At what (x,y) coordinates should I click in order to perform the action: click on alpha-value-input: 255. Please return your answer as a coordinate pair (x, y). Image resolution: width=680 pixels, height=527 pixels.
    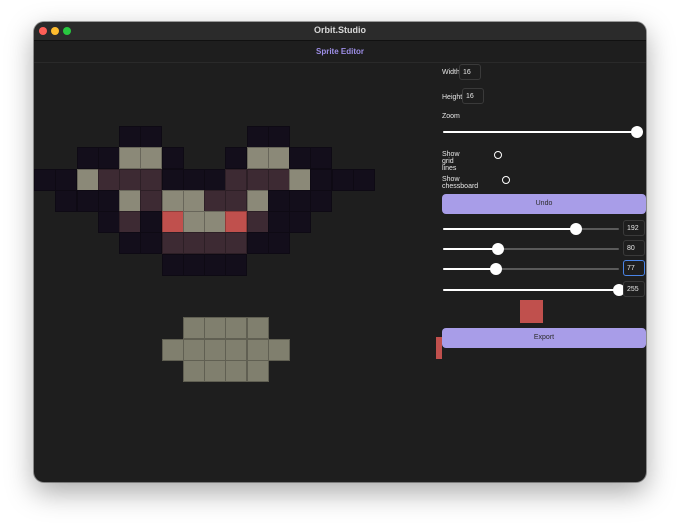
    Looking at the image, I should click on (634, 289).